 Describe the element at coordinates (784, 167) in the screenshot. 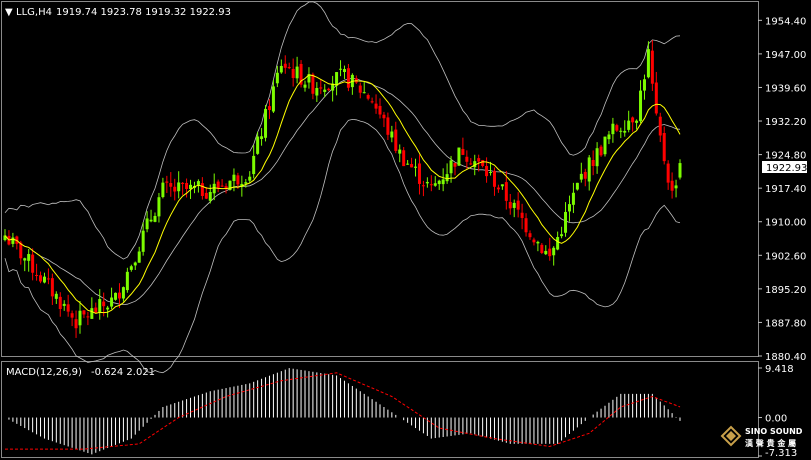

I see `current-price-tag: 1922.93` at that location.